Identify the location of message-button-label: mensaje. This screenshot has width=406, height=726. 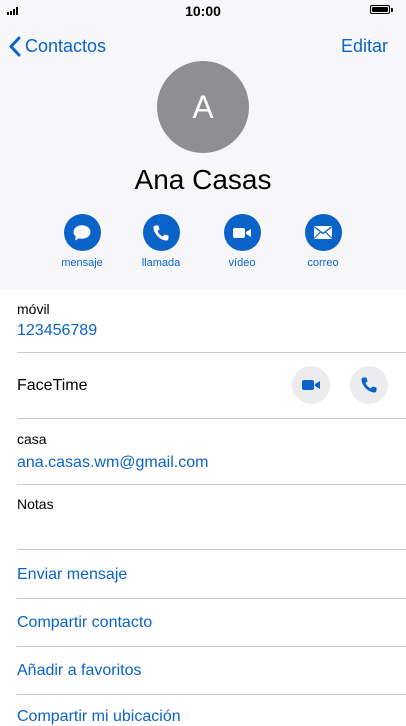
(82, 263).